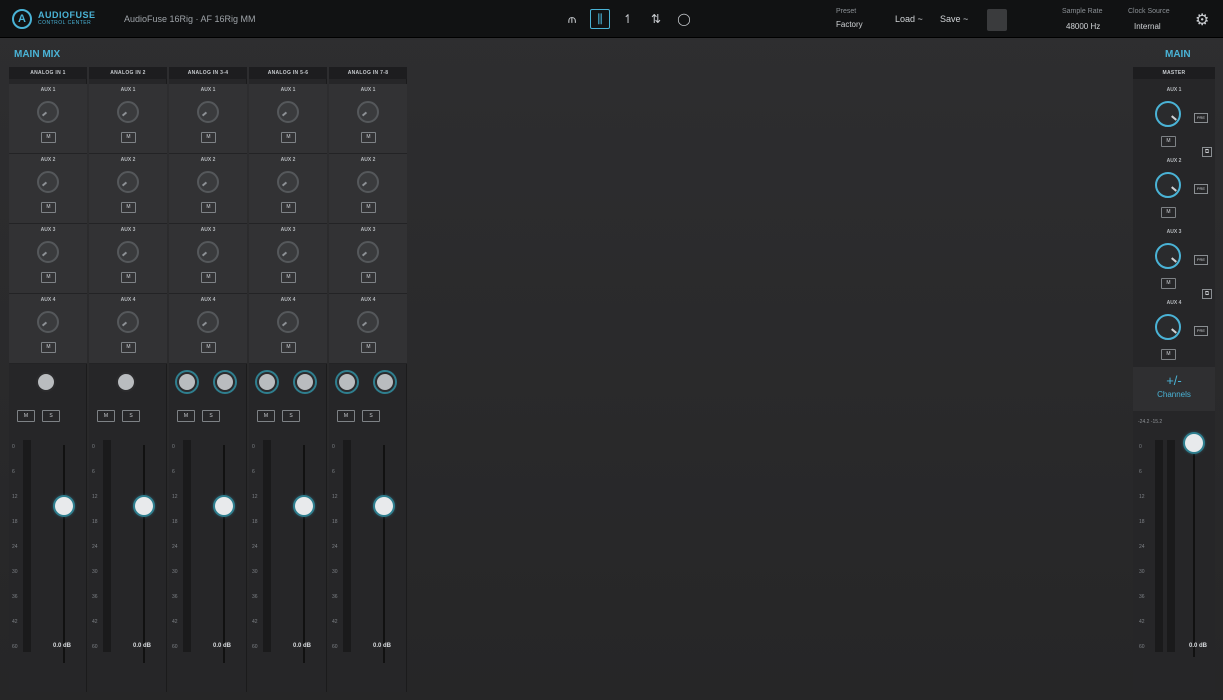 Image resolution: width=1223 pixels, height=700 pixels. What do you see at coordinates (656, 19) in the screenshot?
I see `patch-icon: ⇅` at bounding box center [656, 19].